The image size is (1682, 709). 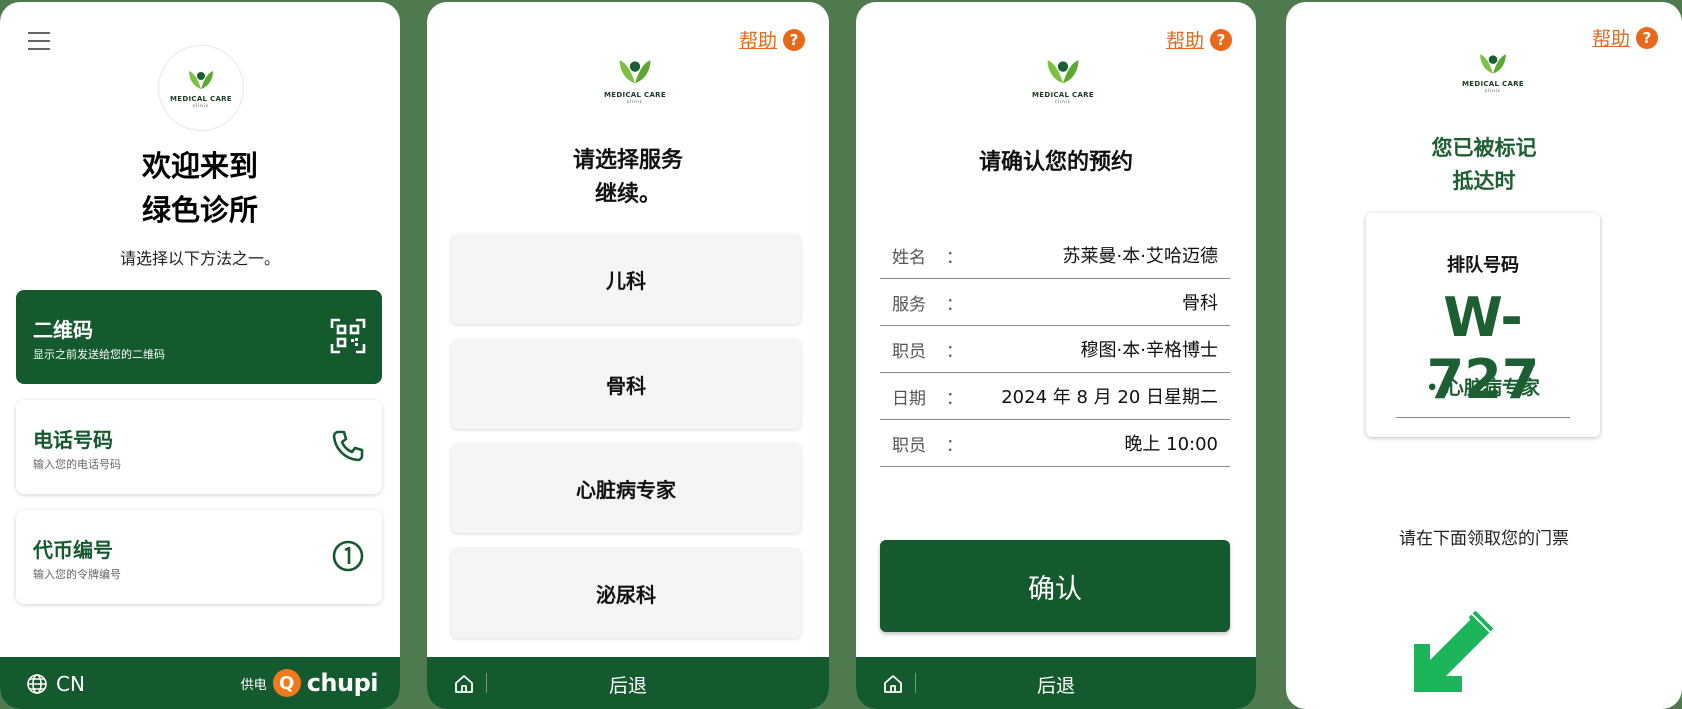 I want to click on detail-row-service: 服务 ： 骨科, so click(x=1055, y=302).